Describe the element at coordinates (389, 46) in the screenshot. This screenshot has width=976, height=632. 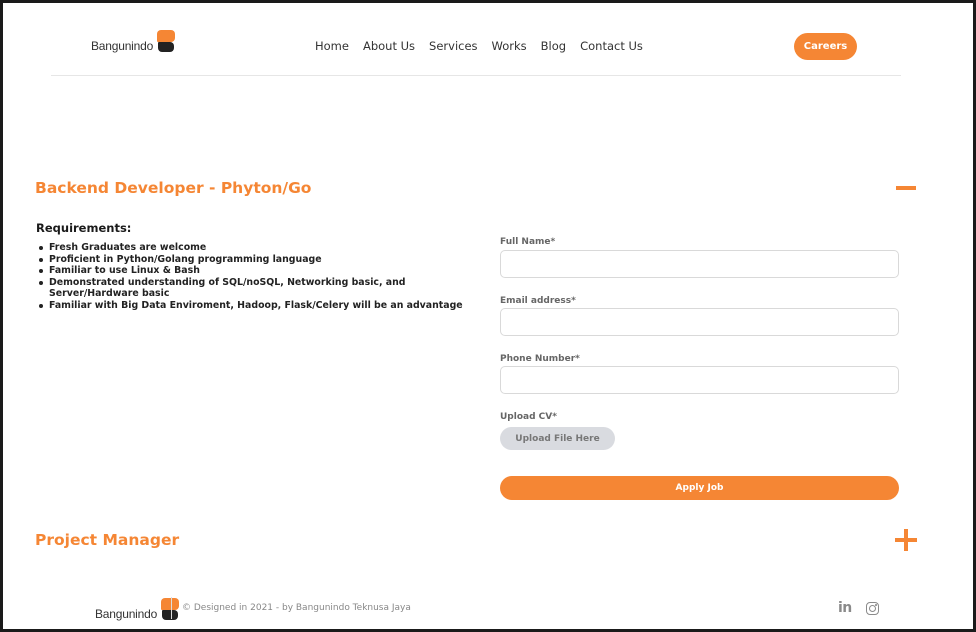
I see `nav-about-us: About Us` at that location.